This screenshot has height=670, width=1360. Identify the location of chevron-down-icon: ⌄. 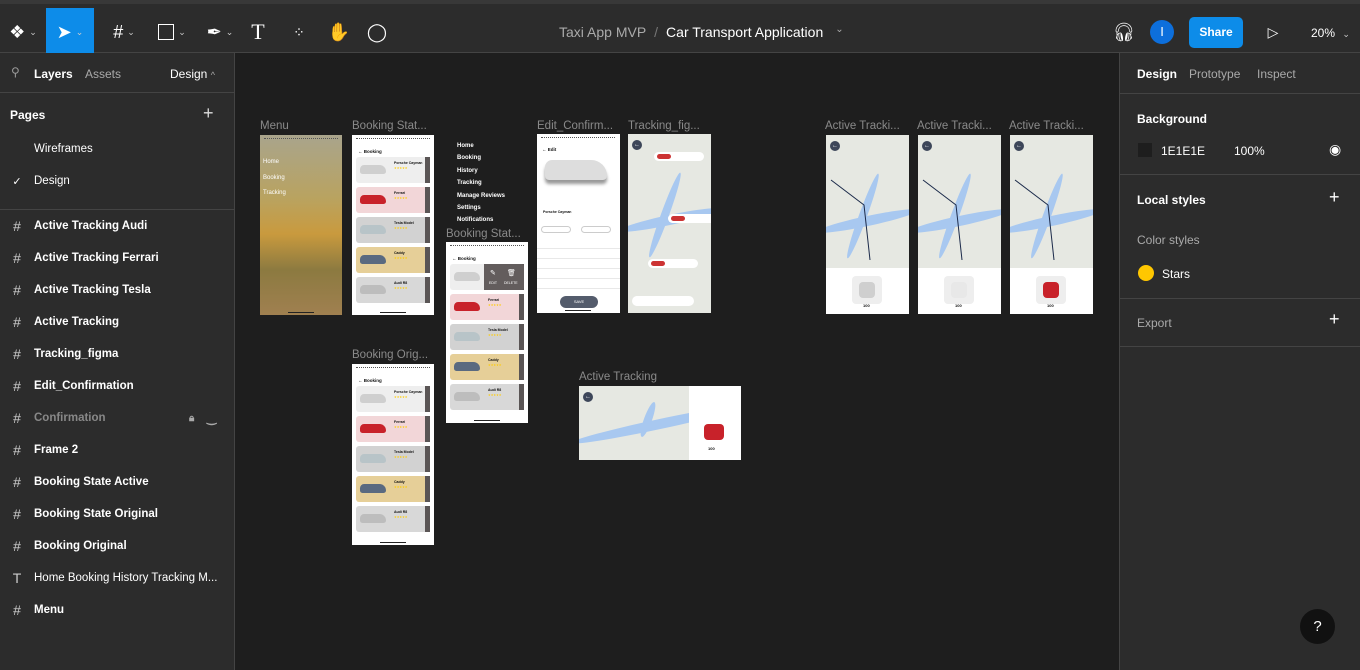
(839, 32).